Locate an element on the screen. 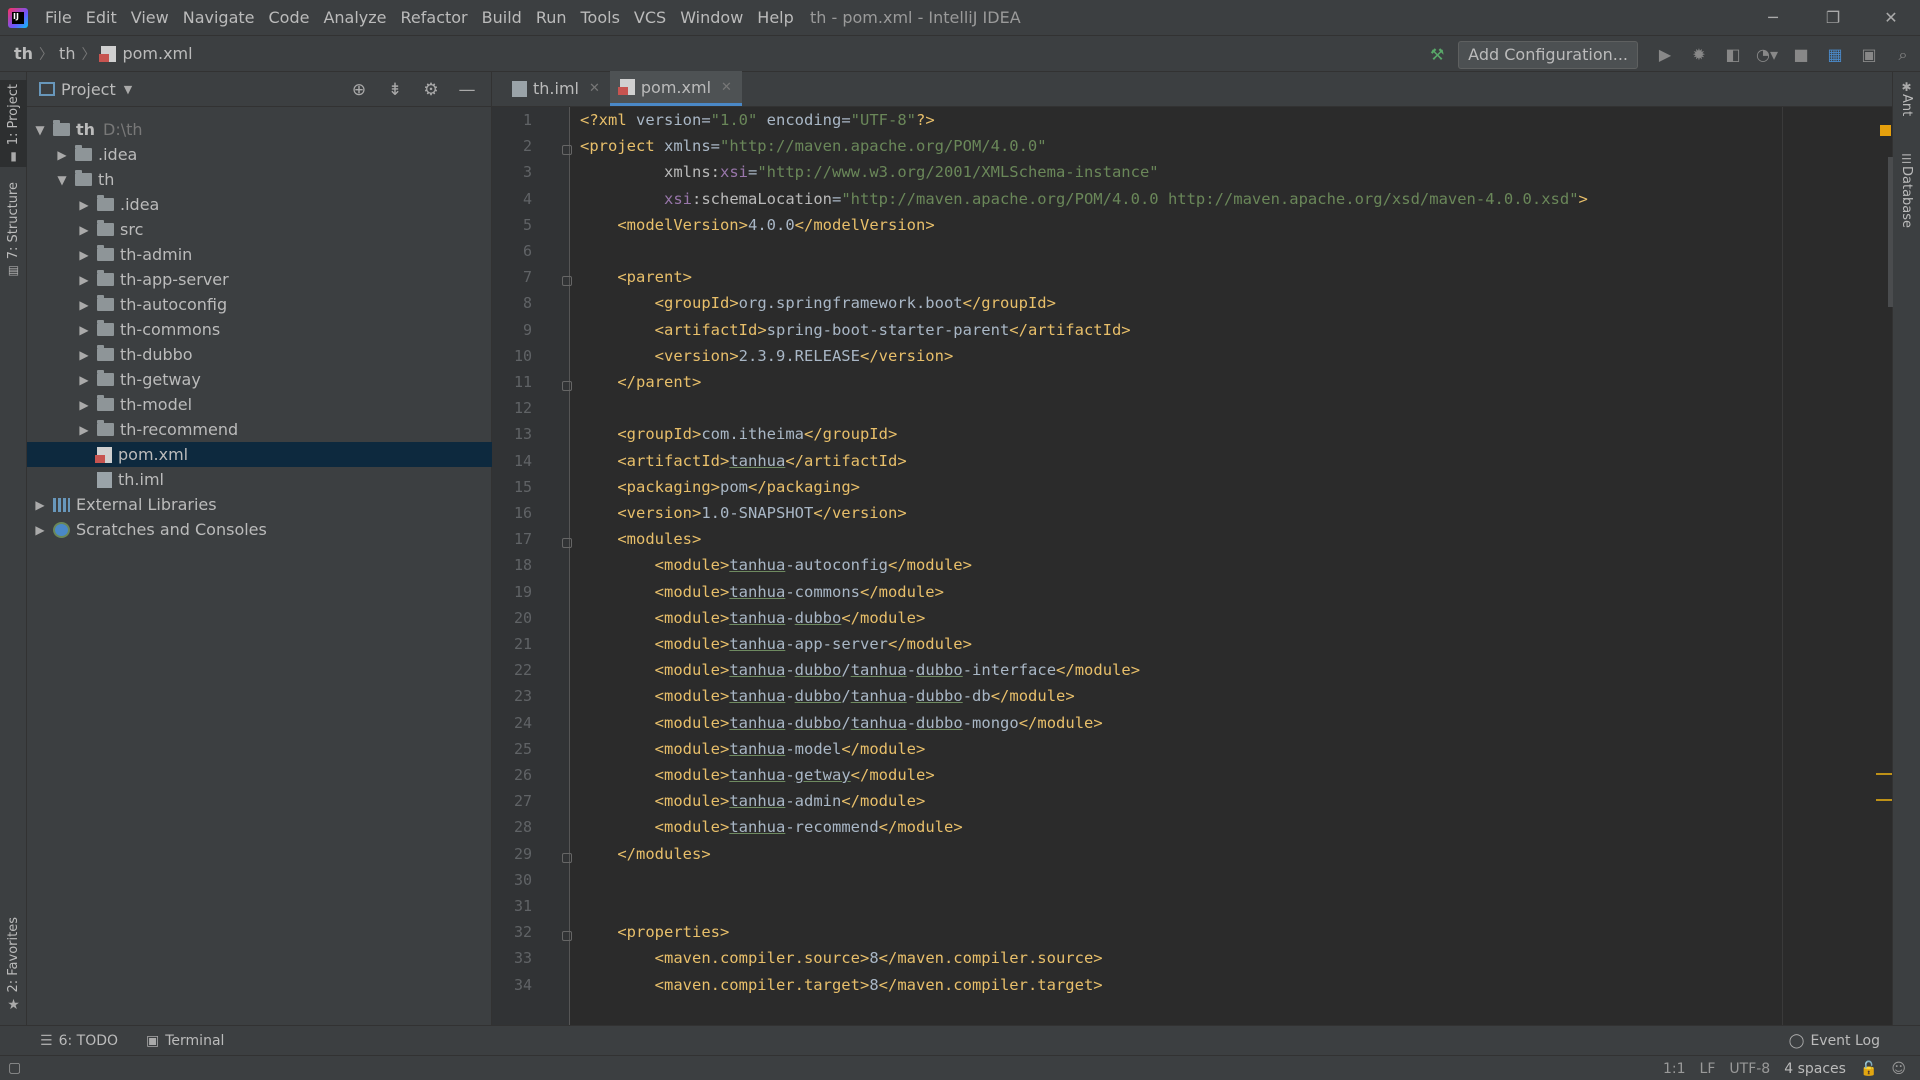  code-line: <properties> is located at coordinates (654, 932).